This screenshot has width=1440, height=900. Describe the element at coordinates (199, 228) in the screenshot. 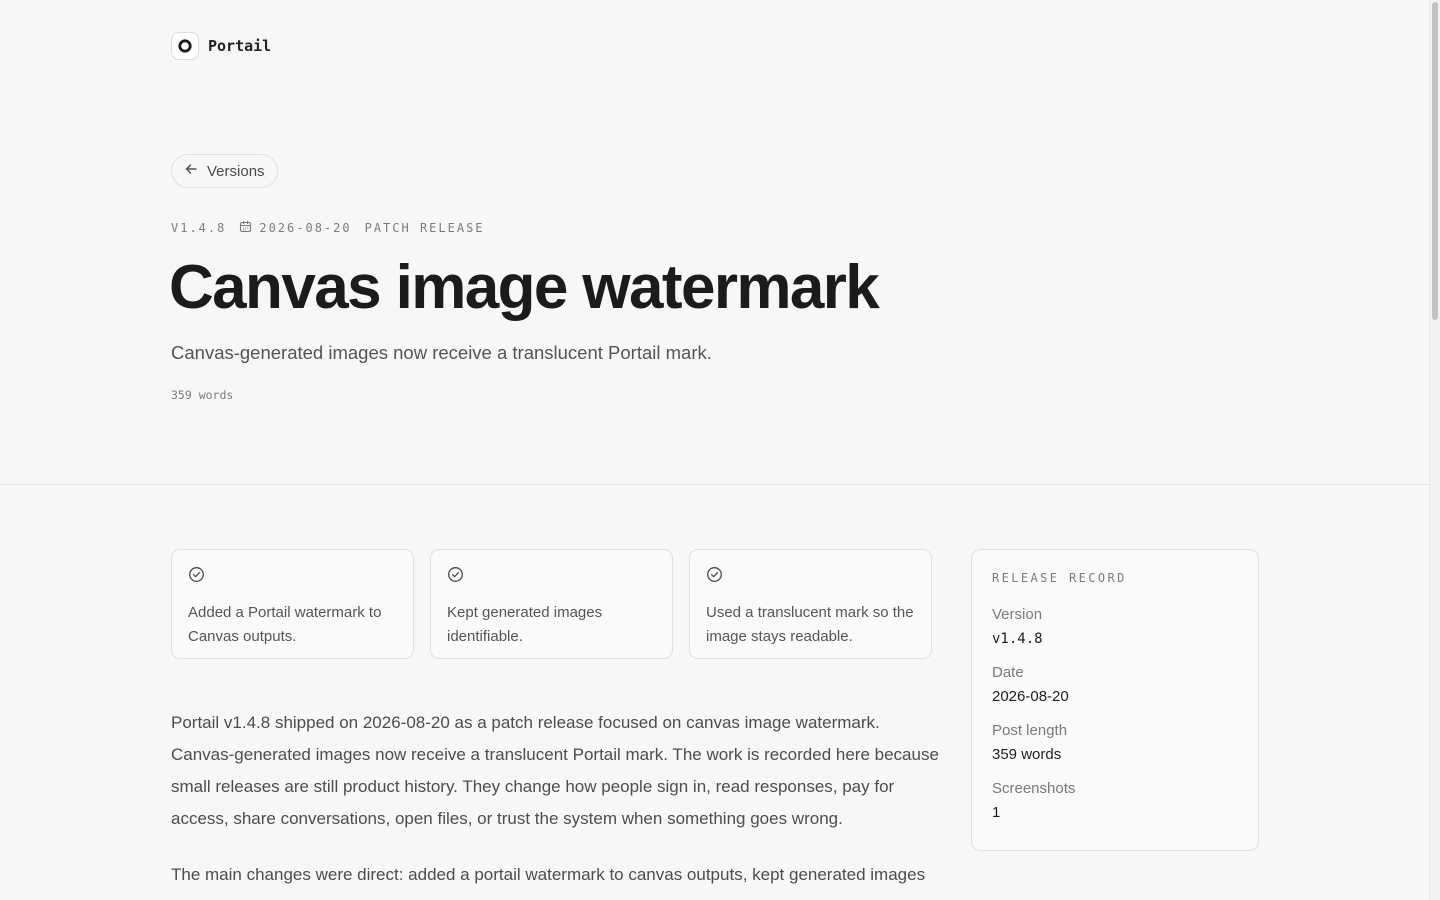

I see `release-version: V1.4.8` at that location.